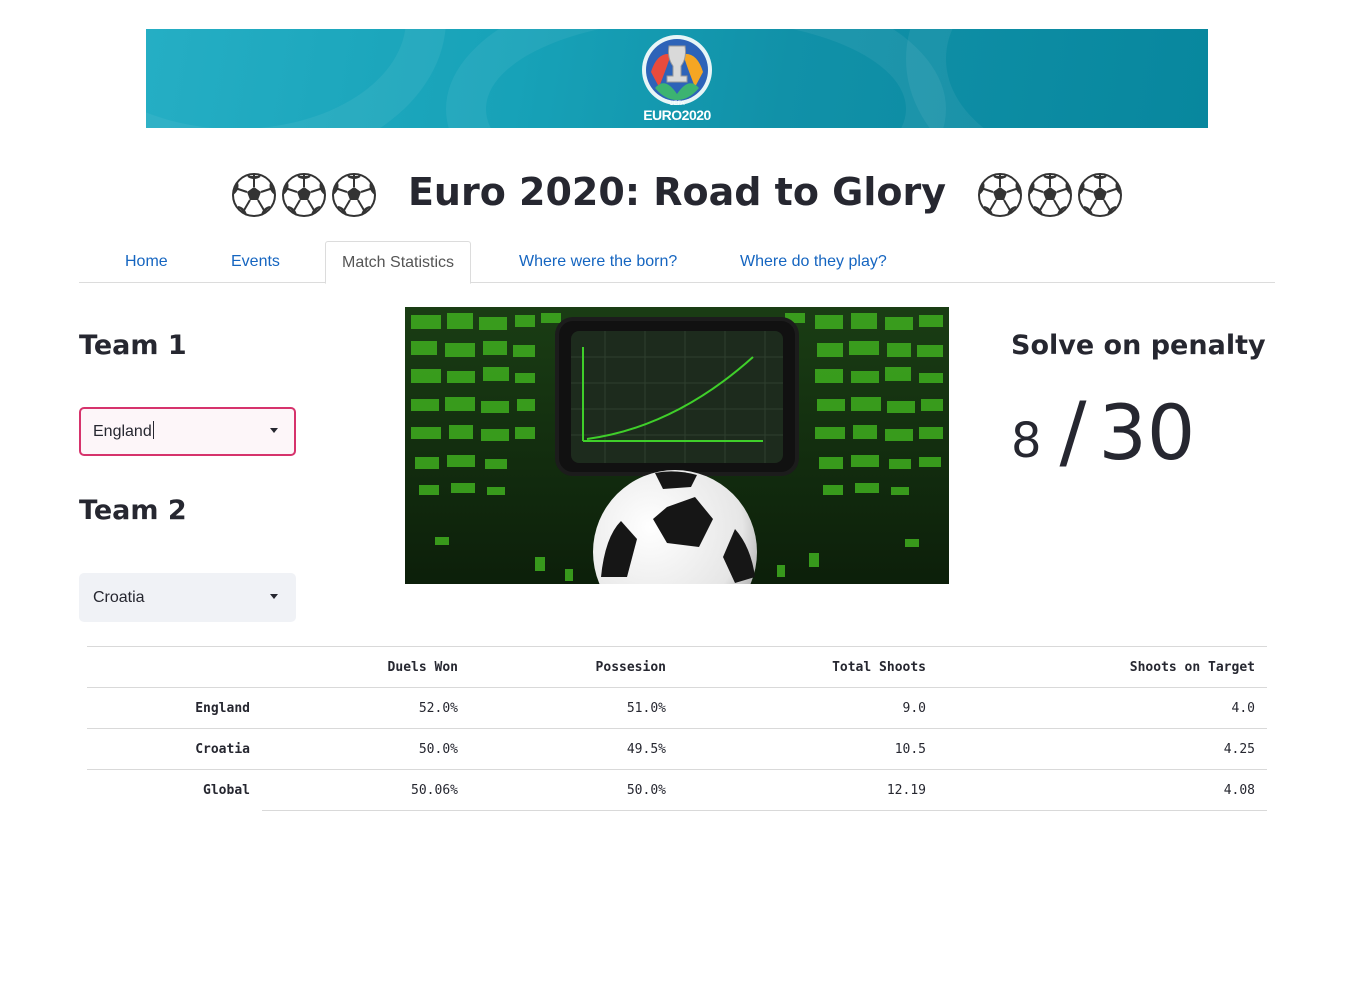  Describe the element at coordinates (808, 667) in the screenshot. I see `table-header-cell: Total Shoots` at that location.